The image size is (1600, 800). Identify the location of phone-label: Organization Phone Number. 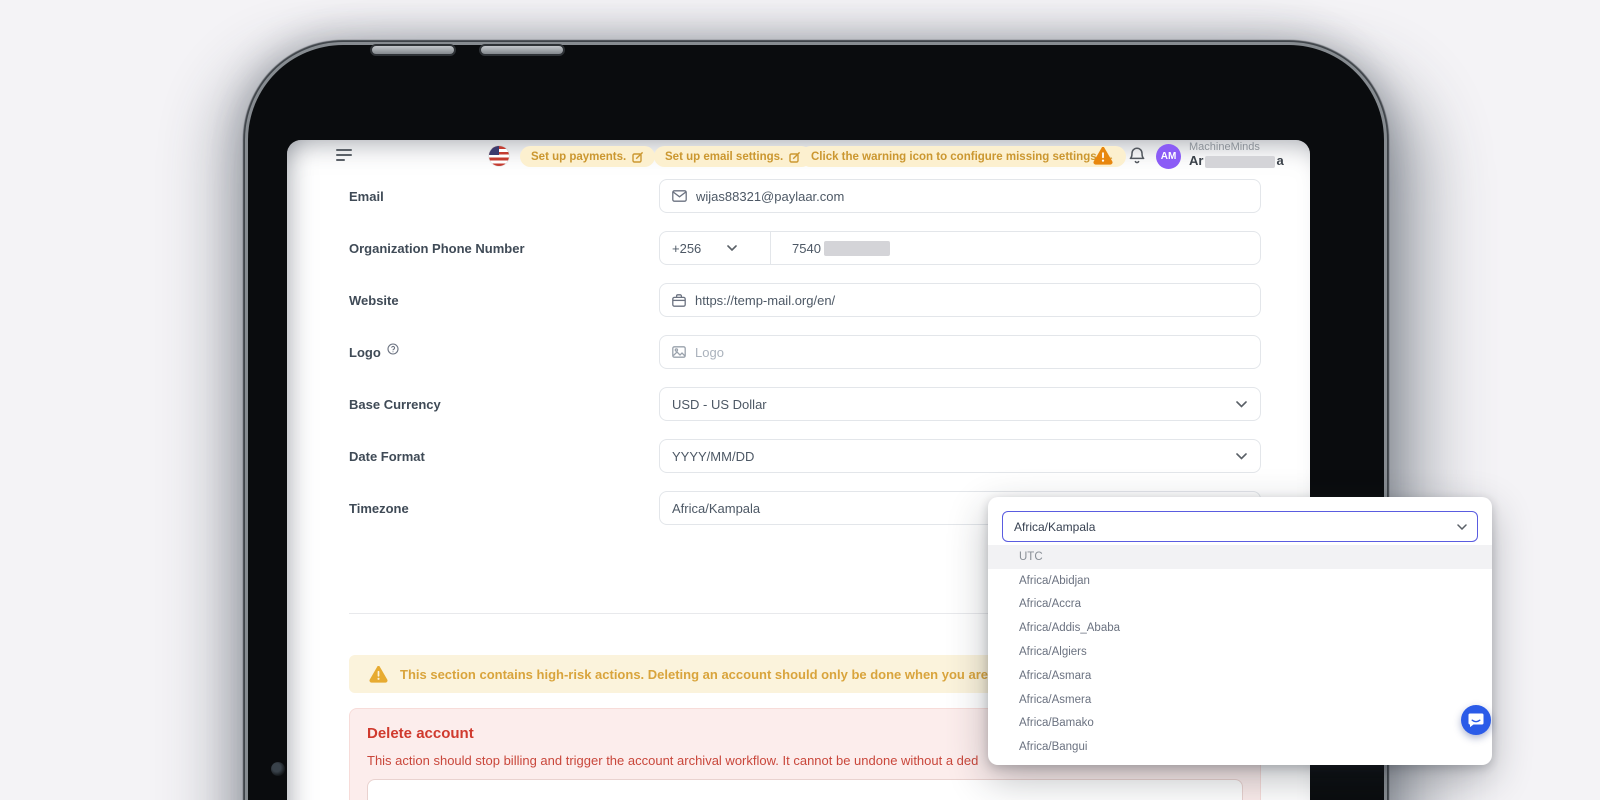
(437, 248).